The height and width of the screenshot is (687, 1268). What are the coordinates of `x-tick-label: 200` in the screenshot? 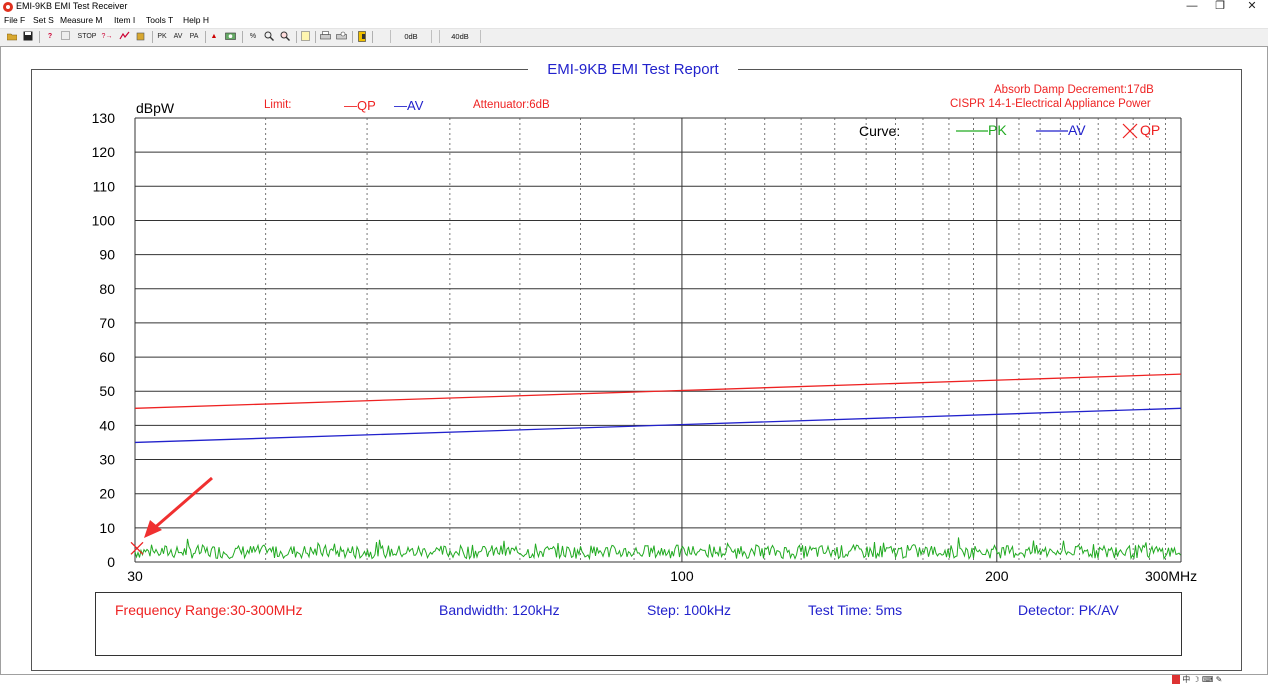 It's located at (997, 576).